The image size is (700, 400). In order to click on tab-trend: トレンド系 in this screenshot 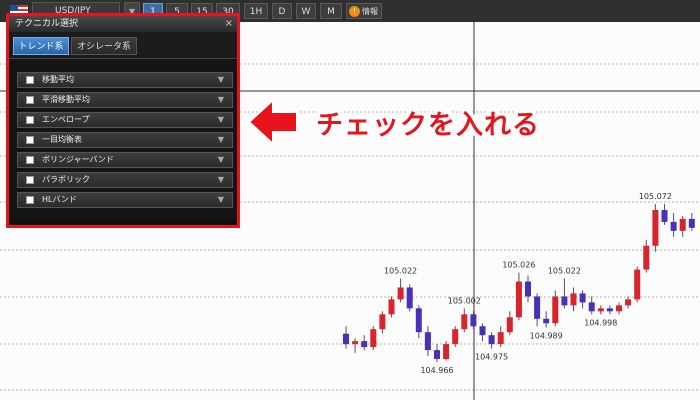, I will do `click(41, 46)`.